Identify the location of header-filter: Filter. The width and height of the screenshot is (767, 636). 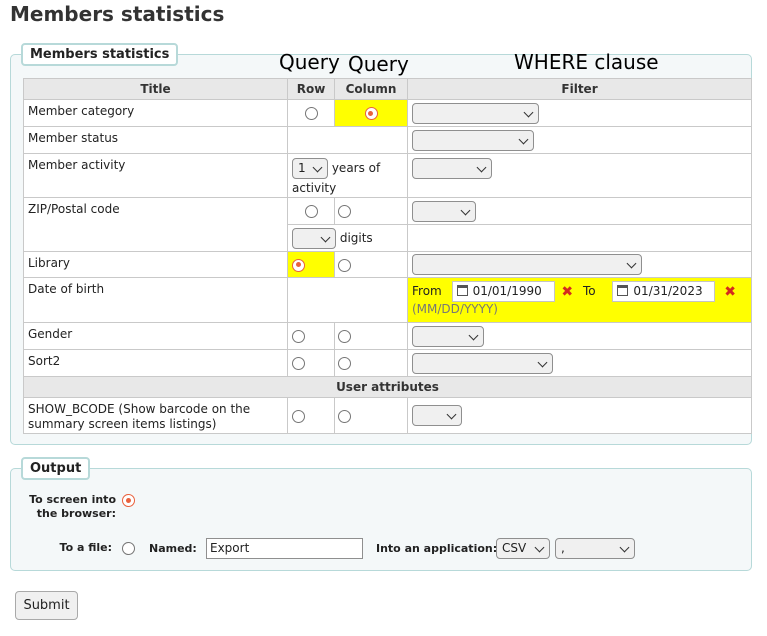
(579, 89).